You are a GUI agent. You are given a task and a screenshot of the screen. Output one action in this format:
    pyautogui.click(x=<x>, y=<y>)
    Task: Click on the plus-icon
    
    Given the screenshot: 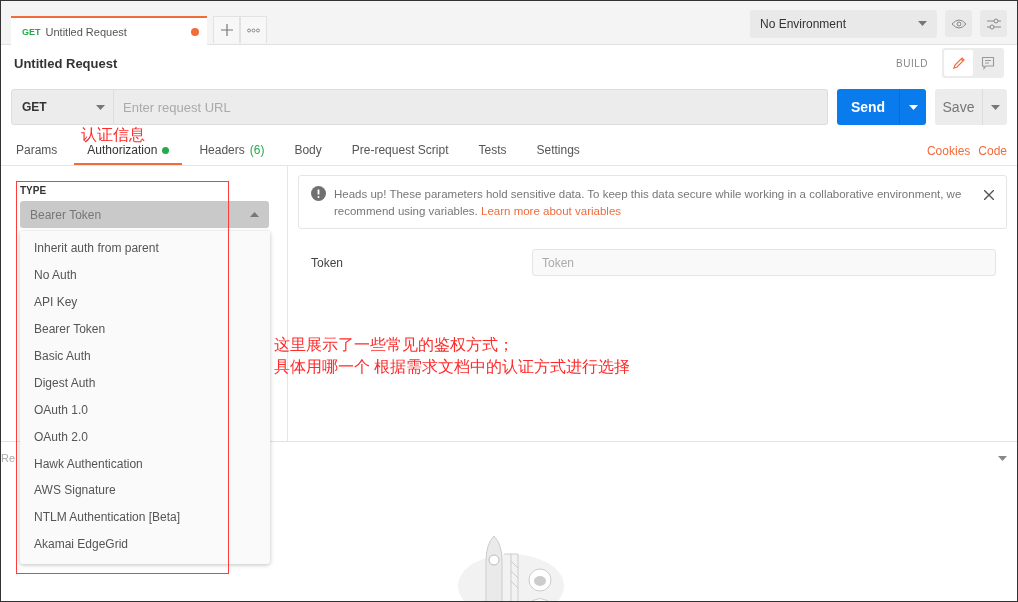 What is the action you would take?
    pyautogui.click(x=226, y=30)
    